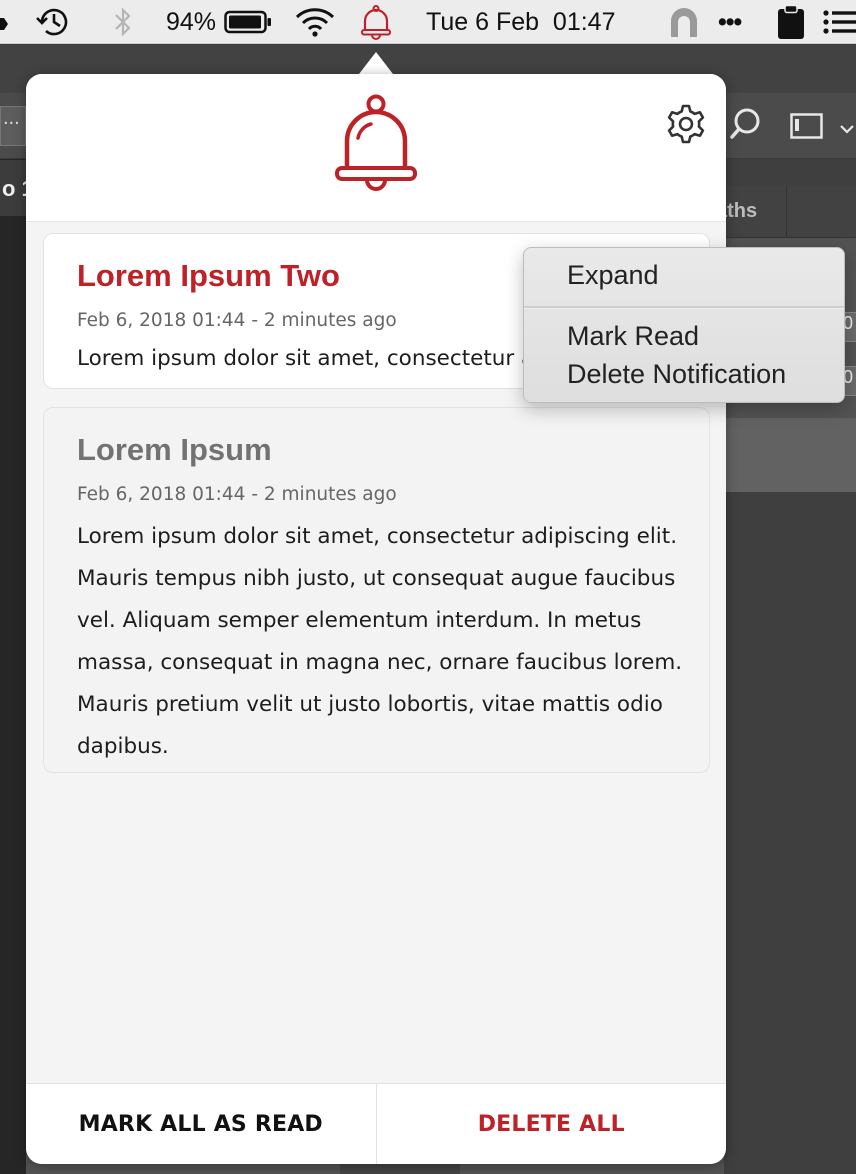 The width and height of the screenshot is (856, 1174). Describe the element at coordinates (791, 22) in the screenshot. I see `clipboard-icon` at that location.